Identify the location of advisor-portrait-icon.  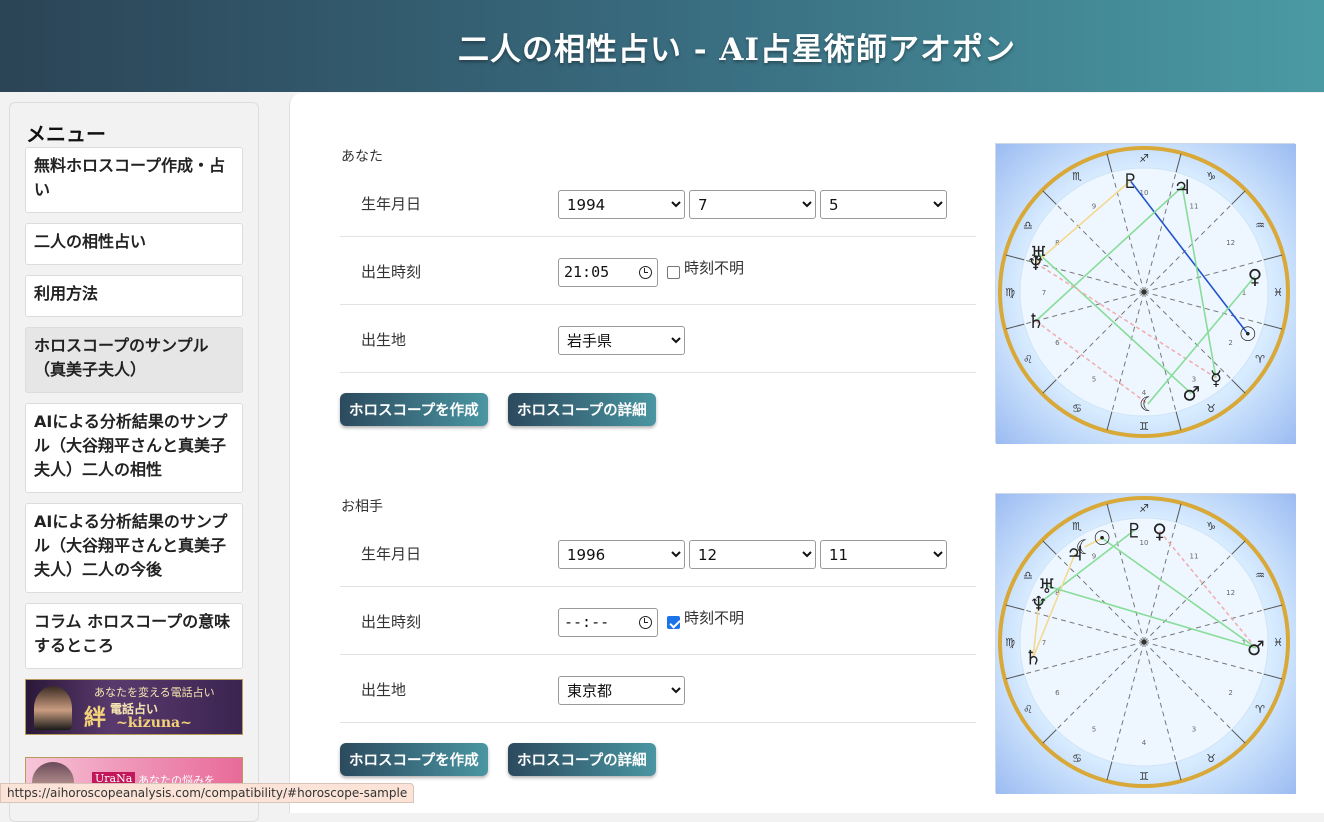
(53, 708).